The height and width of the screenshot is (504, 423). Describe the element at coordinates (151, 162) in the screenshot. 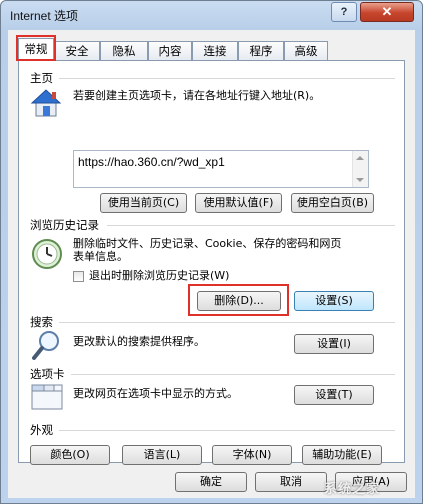

I see `home-page-url-value: https://hao.360.cn/?wd_xp1` at that location.